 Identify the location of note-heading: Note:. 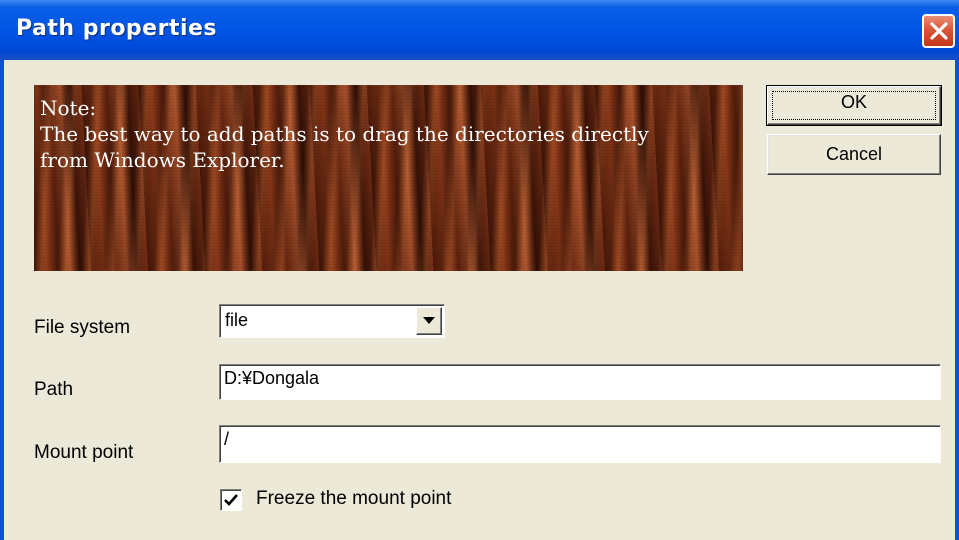
(68, 108).